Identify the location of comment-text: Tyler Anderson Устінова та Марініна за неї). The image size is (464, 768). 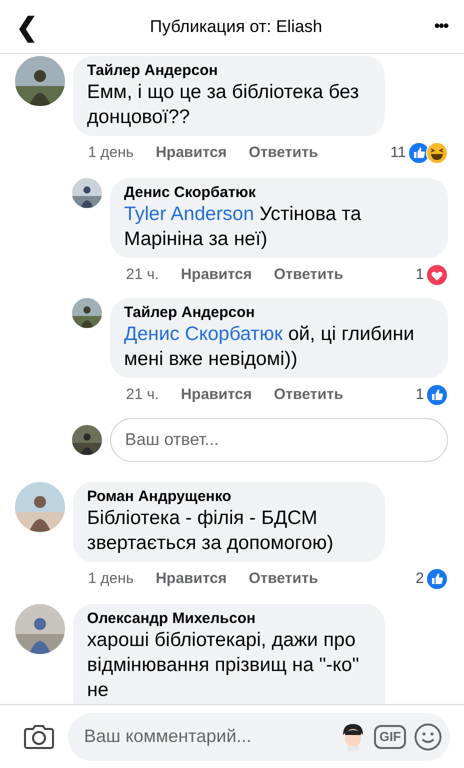
(243, 227).